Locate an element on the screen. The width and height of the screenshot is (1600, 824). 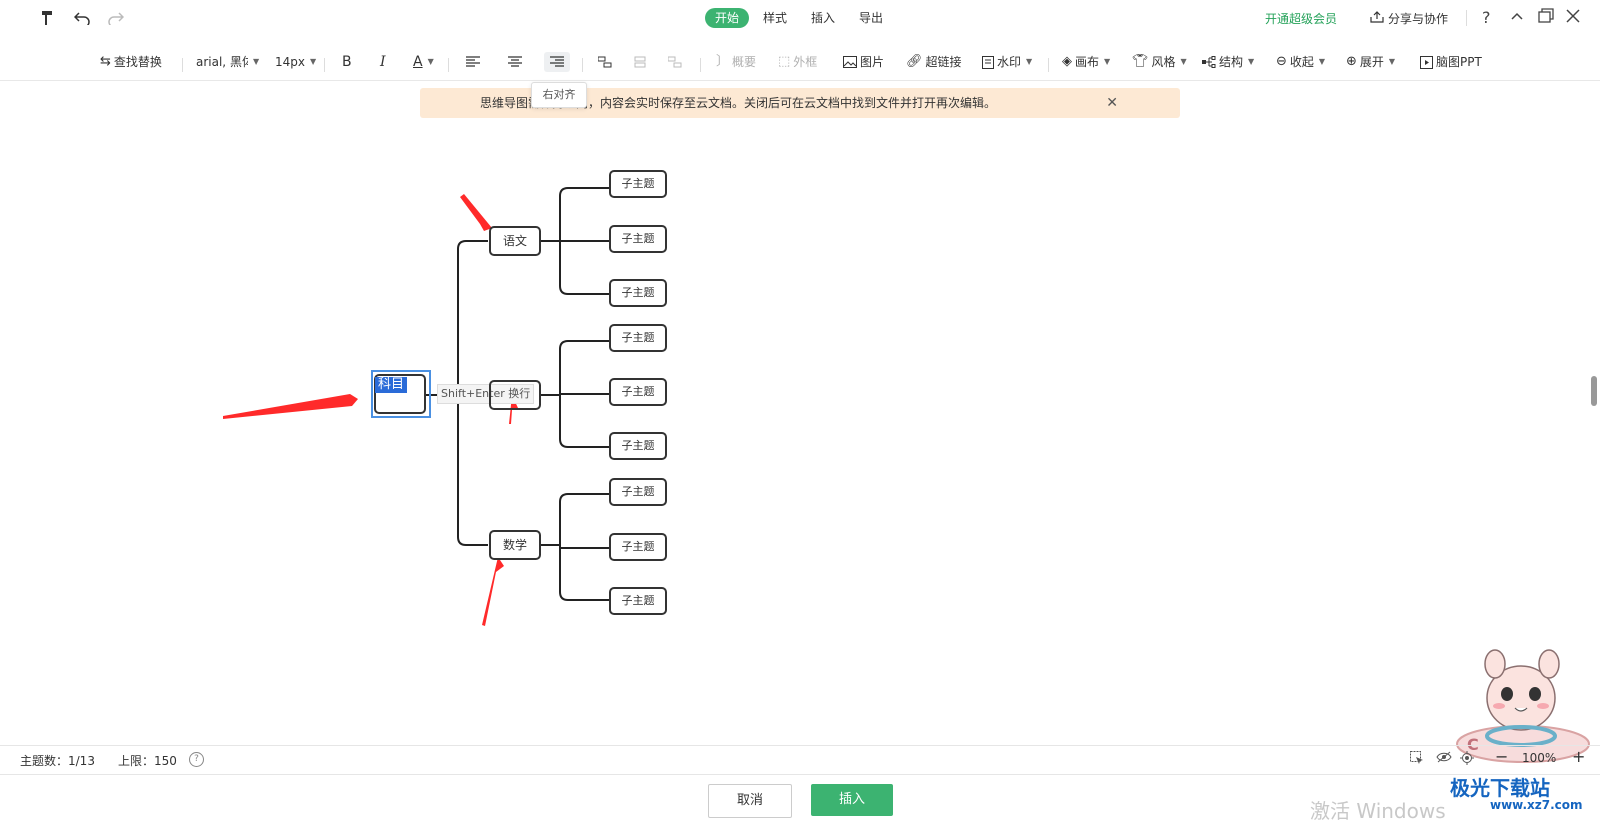
locate-icon is located at coordinates (1467, 759).